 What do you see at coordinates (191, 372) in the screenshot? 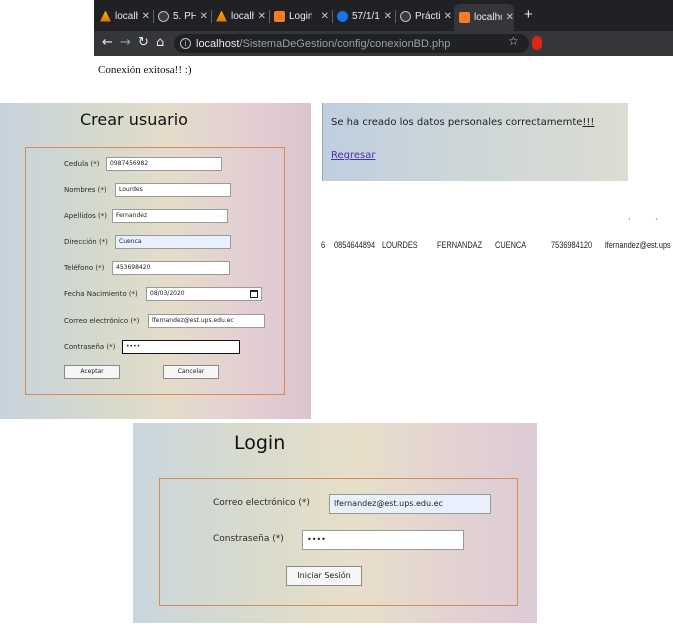
I see `cancelar-button: Cancelar` at bounding box center [191, 372].